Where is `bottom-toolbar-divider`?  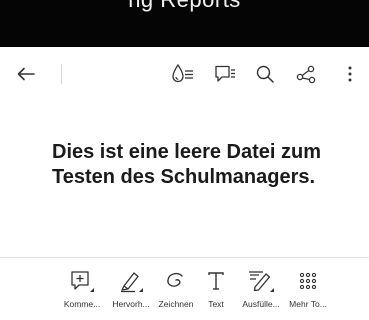
bottom-toolbar-divider is located at coordinates (184, 257).